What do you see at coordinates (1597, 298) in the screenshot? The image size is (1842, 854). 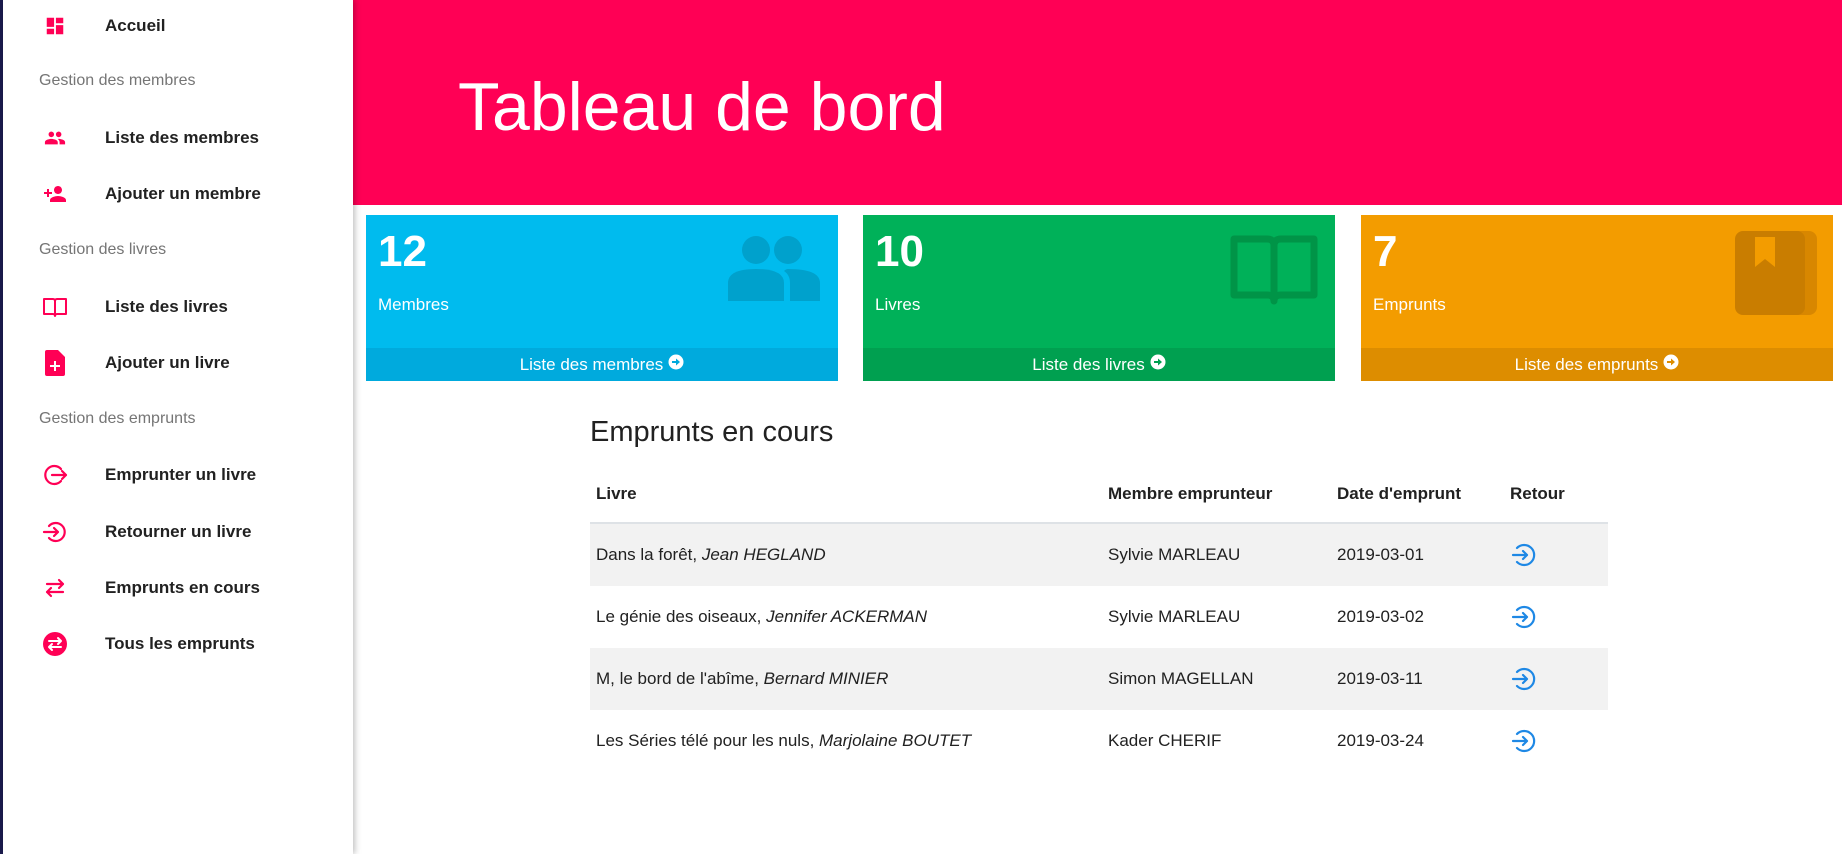 I see `stat-card-loans: 7 Emprunts Liste des emprunts` at bounding box center [1597, 298].